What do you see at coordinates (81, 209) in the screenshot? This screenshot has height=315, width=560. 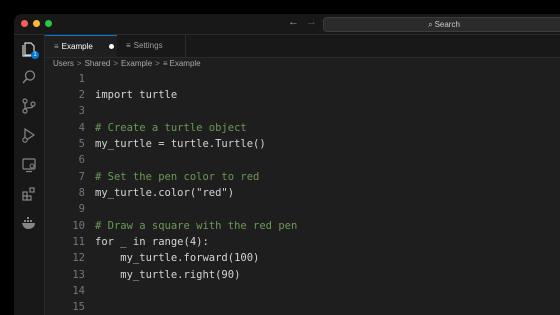 I see `line-number: 9` at bounding box center [81, 209].